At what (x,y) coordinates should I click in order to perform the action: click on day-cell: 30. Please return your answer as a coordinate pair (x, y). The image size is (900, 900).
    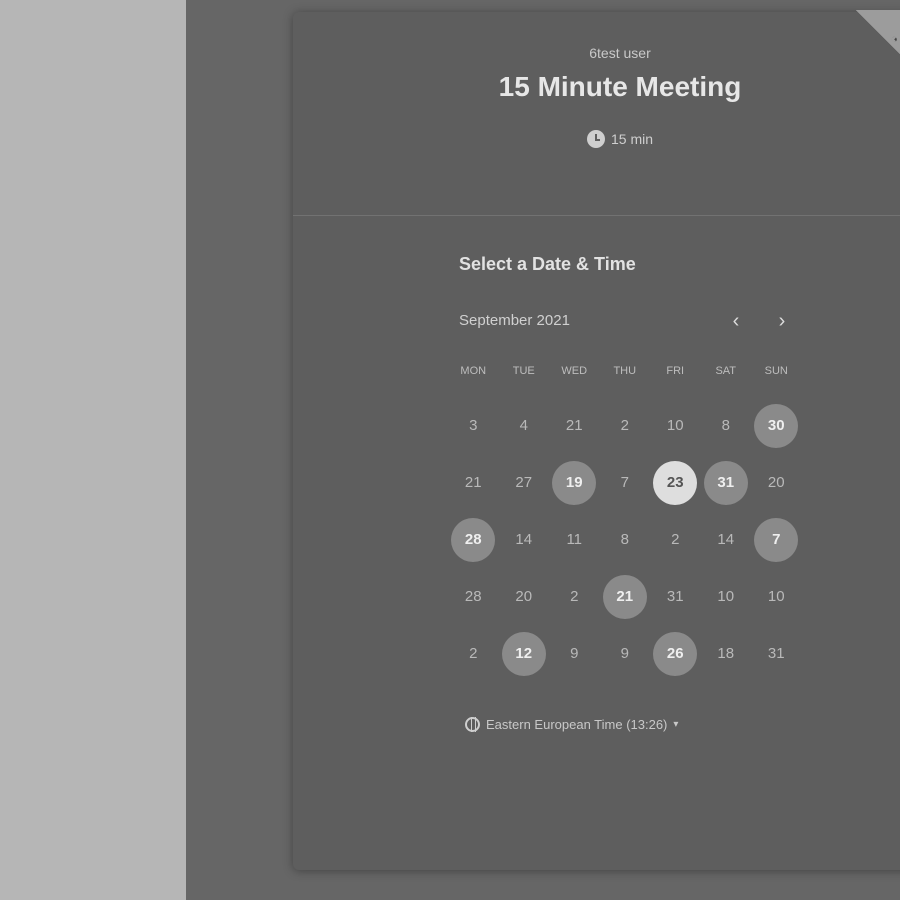
    Looking at the image, I should click on (776, 425).